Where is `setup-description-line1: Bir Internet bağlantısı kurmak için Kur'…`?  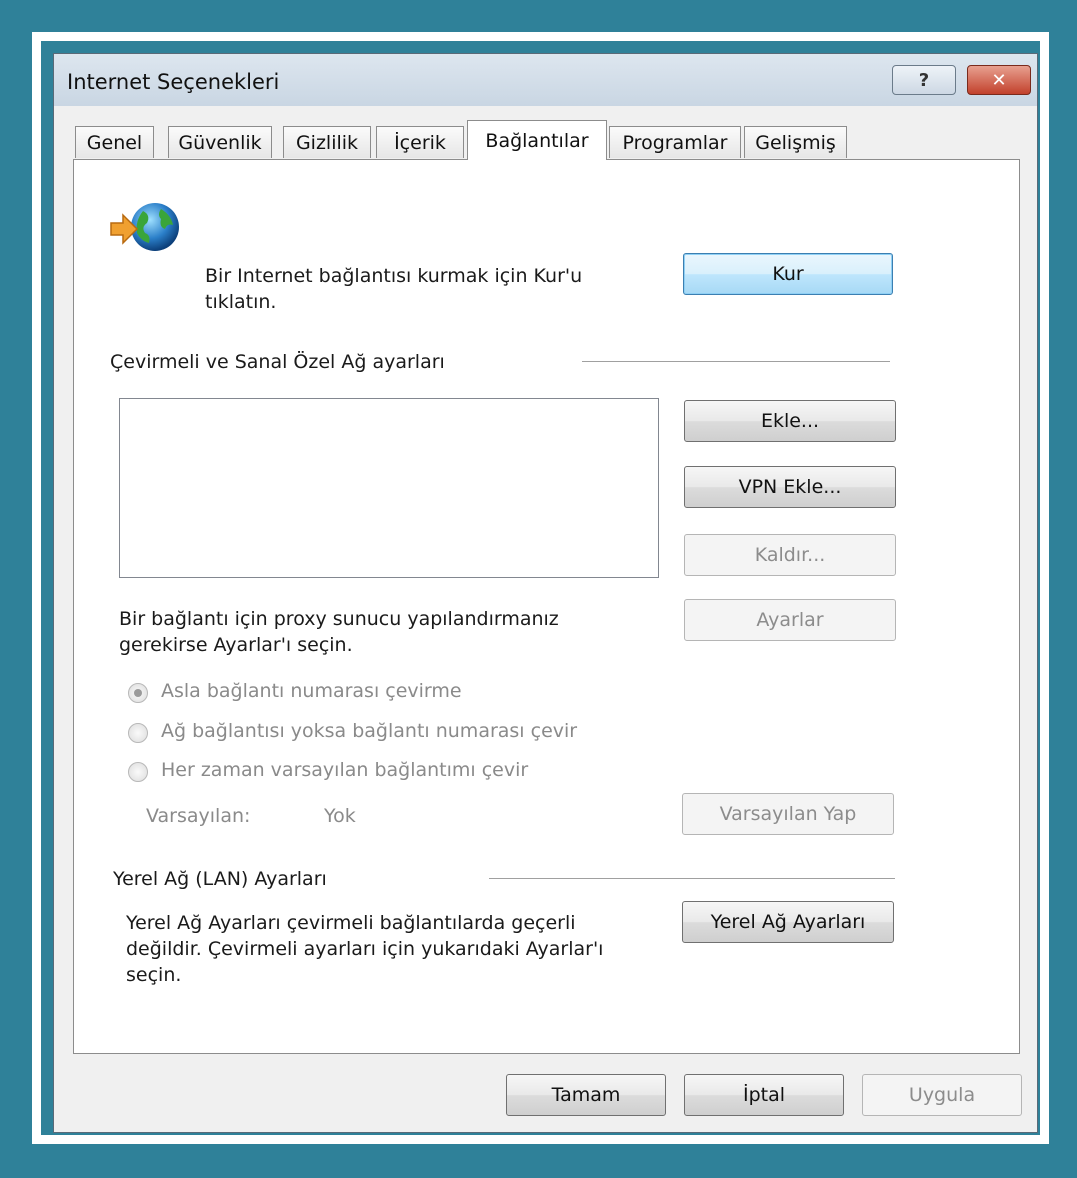 setup-description-line1: Bir Internet bağlantısı kurmak için Kur'… is located at coordinates (394, 276).